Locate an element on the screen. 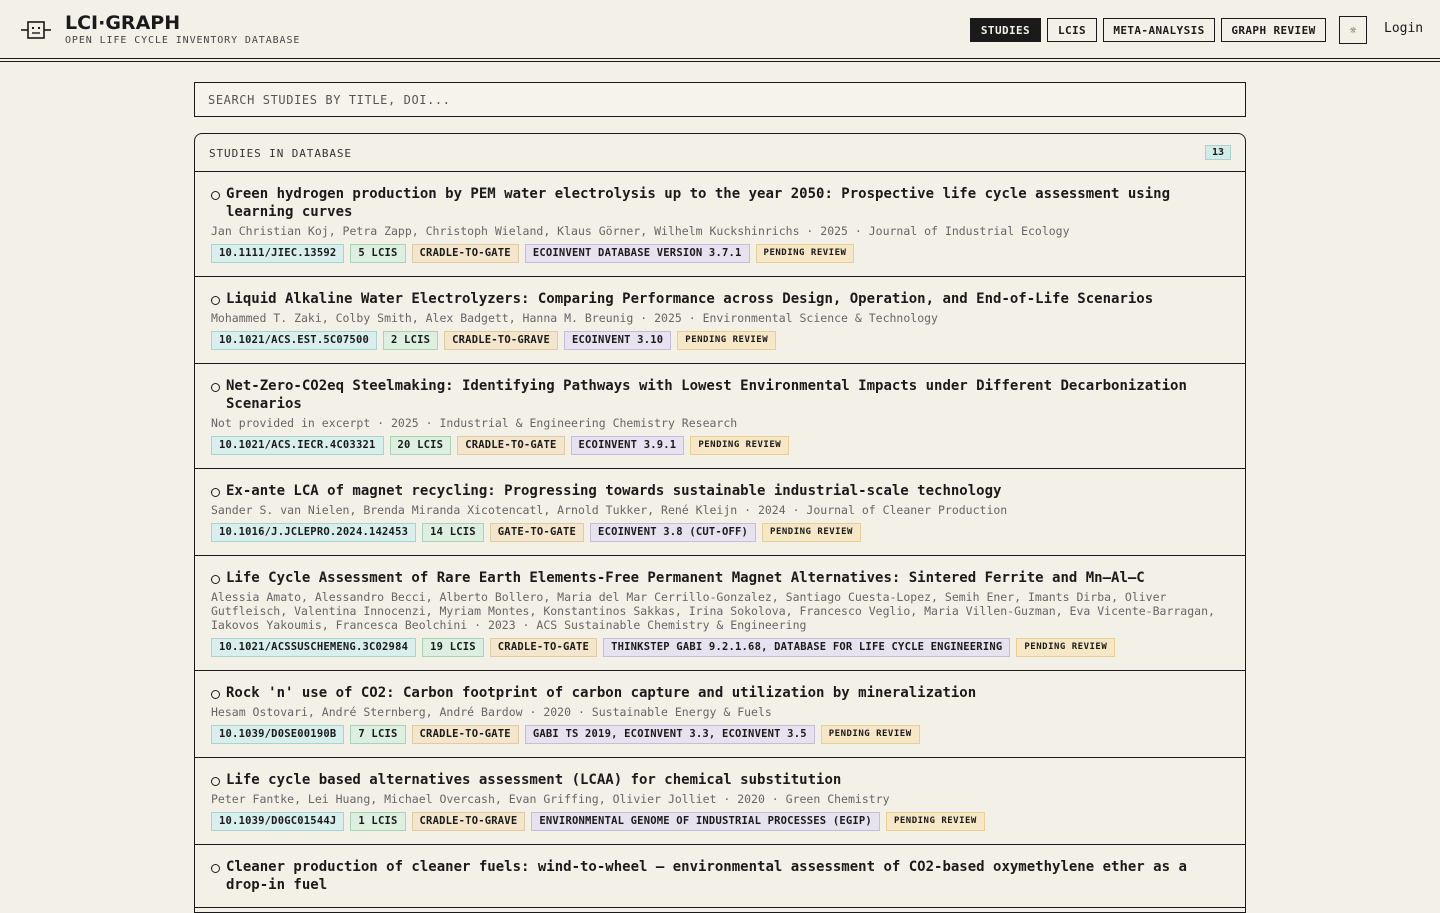 The image size is (1440, 913). doi-tag: 10.1021/ACS.EST.5C07500 is located at coordinates (294, 340).